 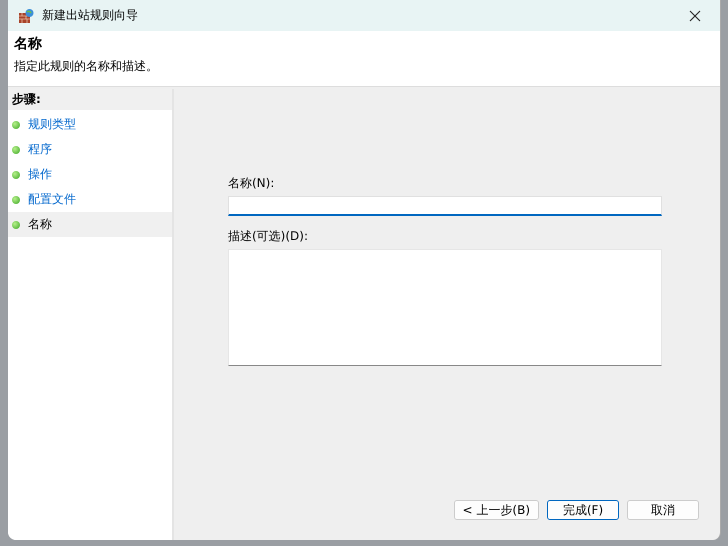 What do you see at coordinates (86, 66) in the screenshot?
I see `page-description: 指定此规则的名称和描述。` at bounding box center [86, 66].